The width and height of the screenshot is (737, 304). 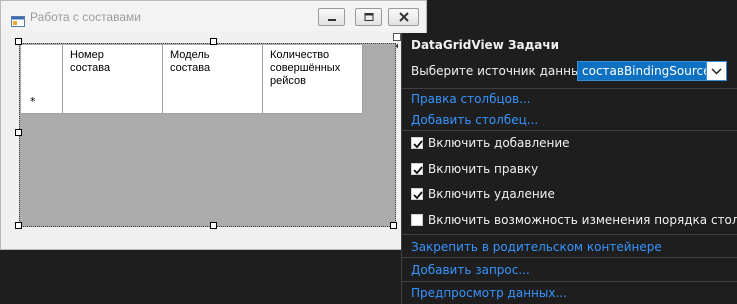 I want to click on maximize-icon, so click(x=369, y=17).